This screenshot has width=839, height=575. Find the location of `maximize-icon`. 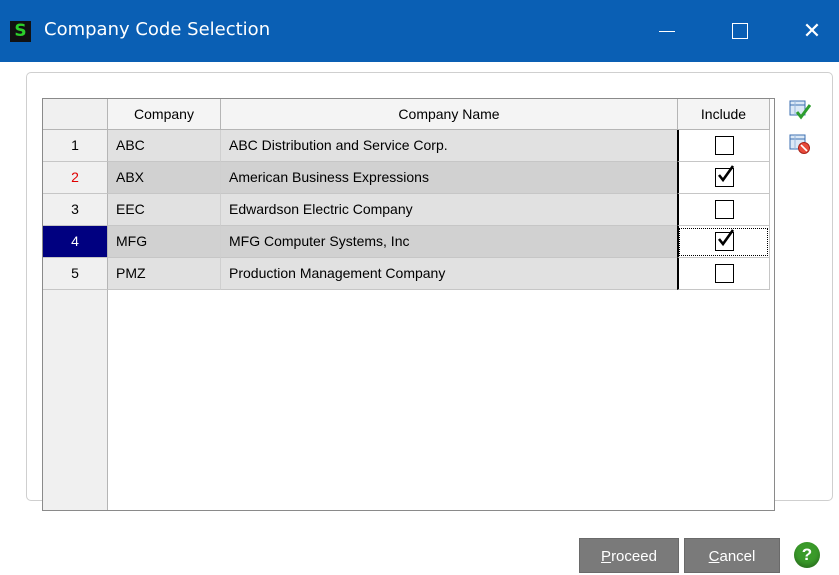

maximize-icon is located at coordinates (740, 31).